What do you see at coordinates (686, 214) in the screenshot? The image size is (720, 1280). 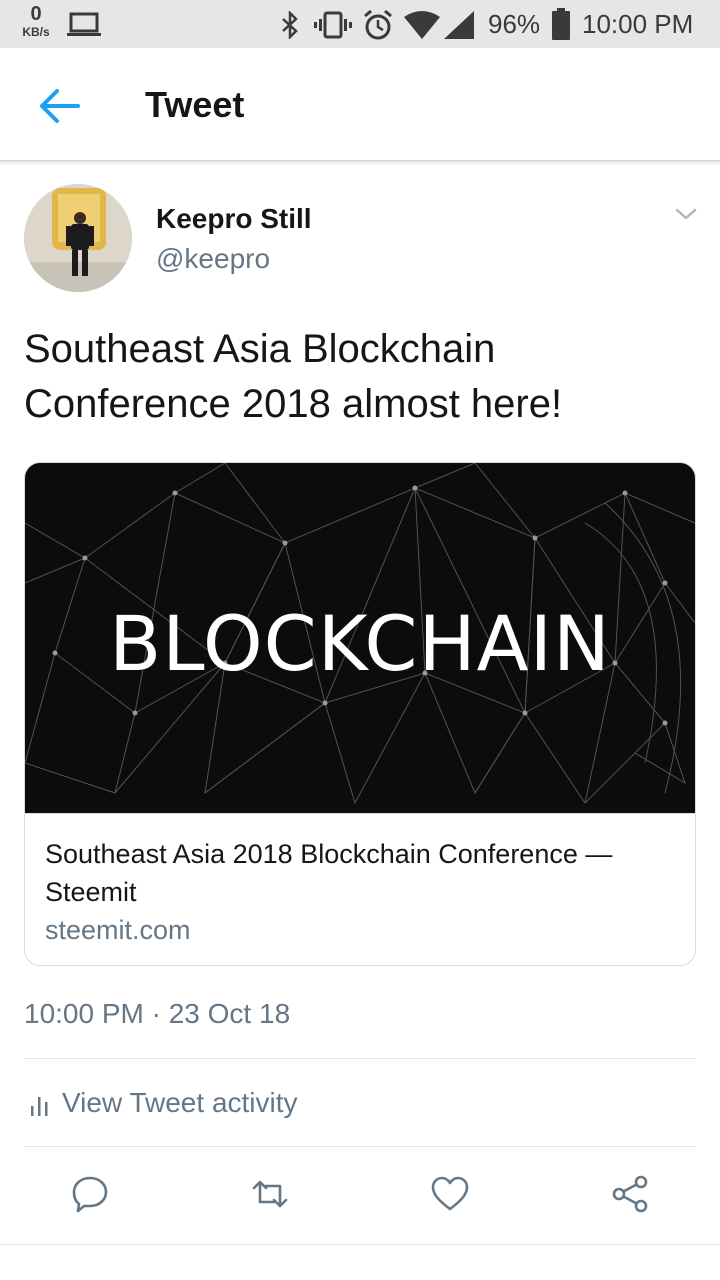 I see `chevron-down-icon` at bounding box center [686, 214].